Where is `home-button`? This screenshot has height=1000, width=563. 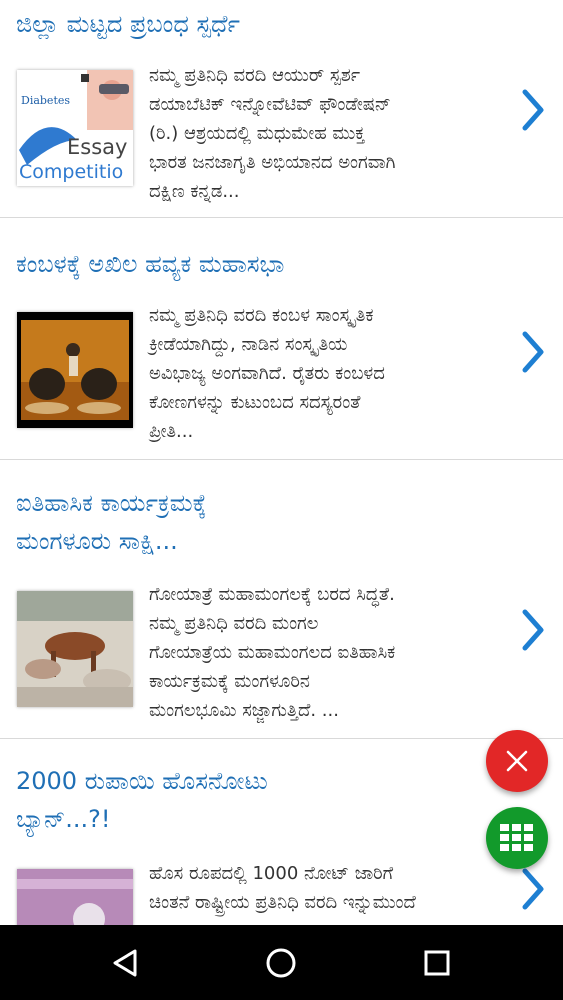
home-button is located at coordinates (281, 963).